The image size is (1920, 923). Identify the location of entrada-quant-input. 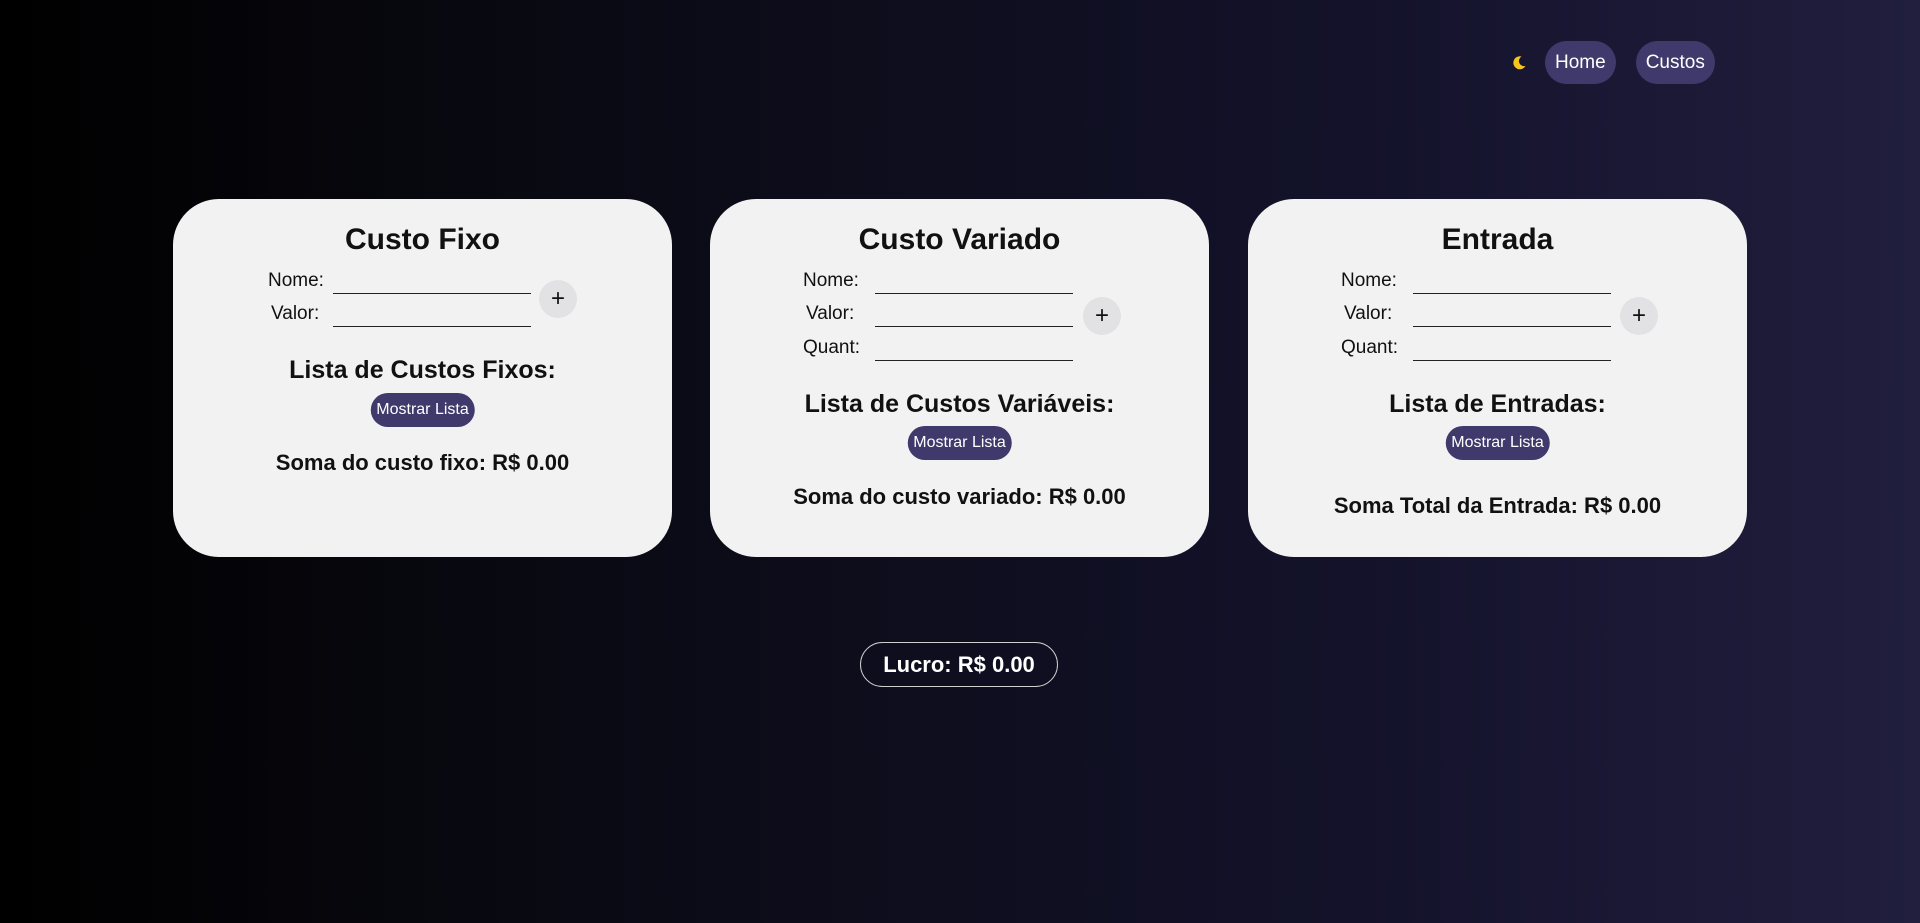
(1512, 360).